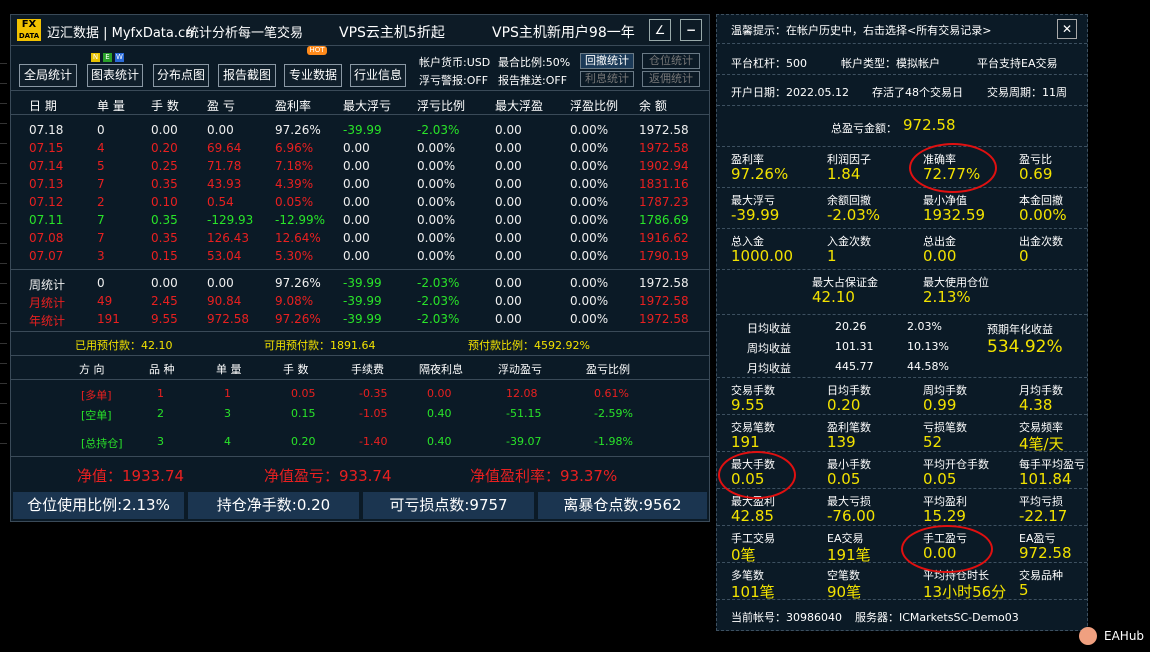 The width and height of the screenshot is (1150, 652). Describe the element at coordinates (532, 80) in the screenshot. I see `report-push: 报告推送:OFF` at that location.